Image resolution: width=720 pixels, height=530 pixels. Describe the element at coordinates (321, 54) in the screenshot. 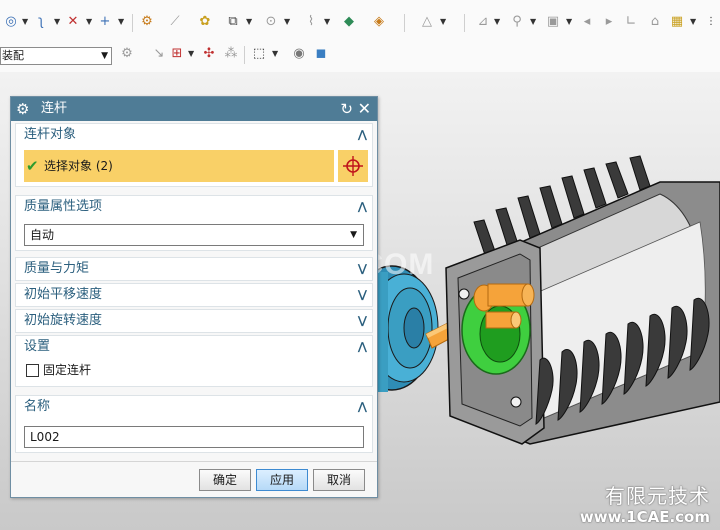

I see `cube-icon: ◼` at that location.